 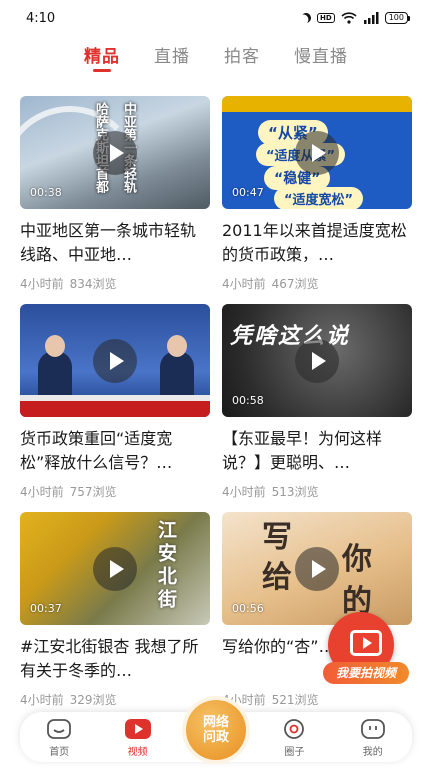 I want to click on video-views: 757浏览, so click(x=93, y=492).